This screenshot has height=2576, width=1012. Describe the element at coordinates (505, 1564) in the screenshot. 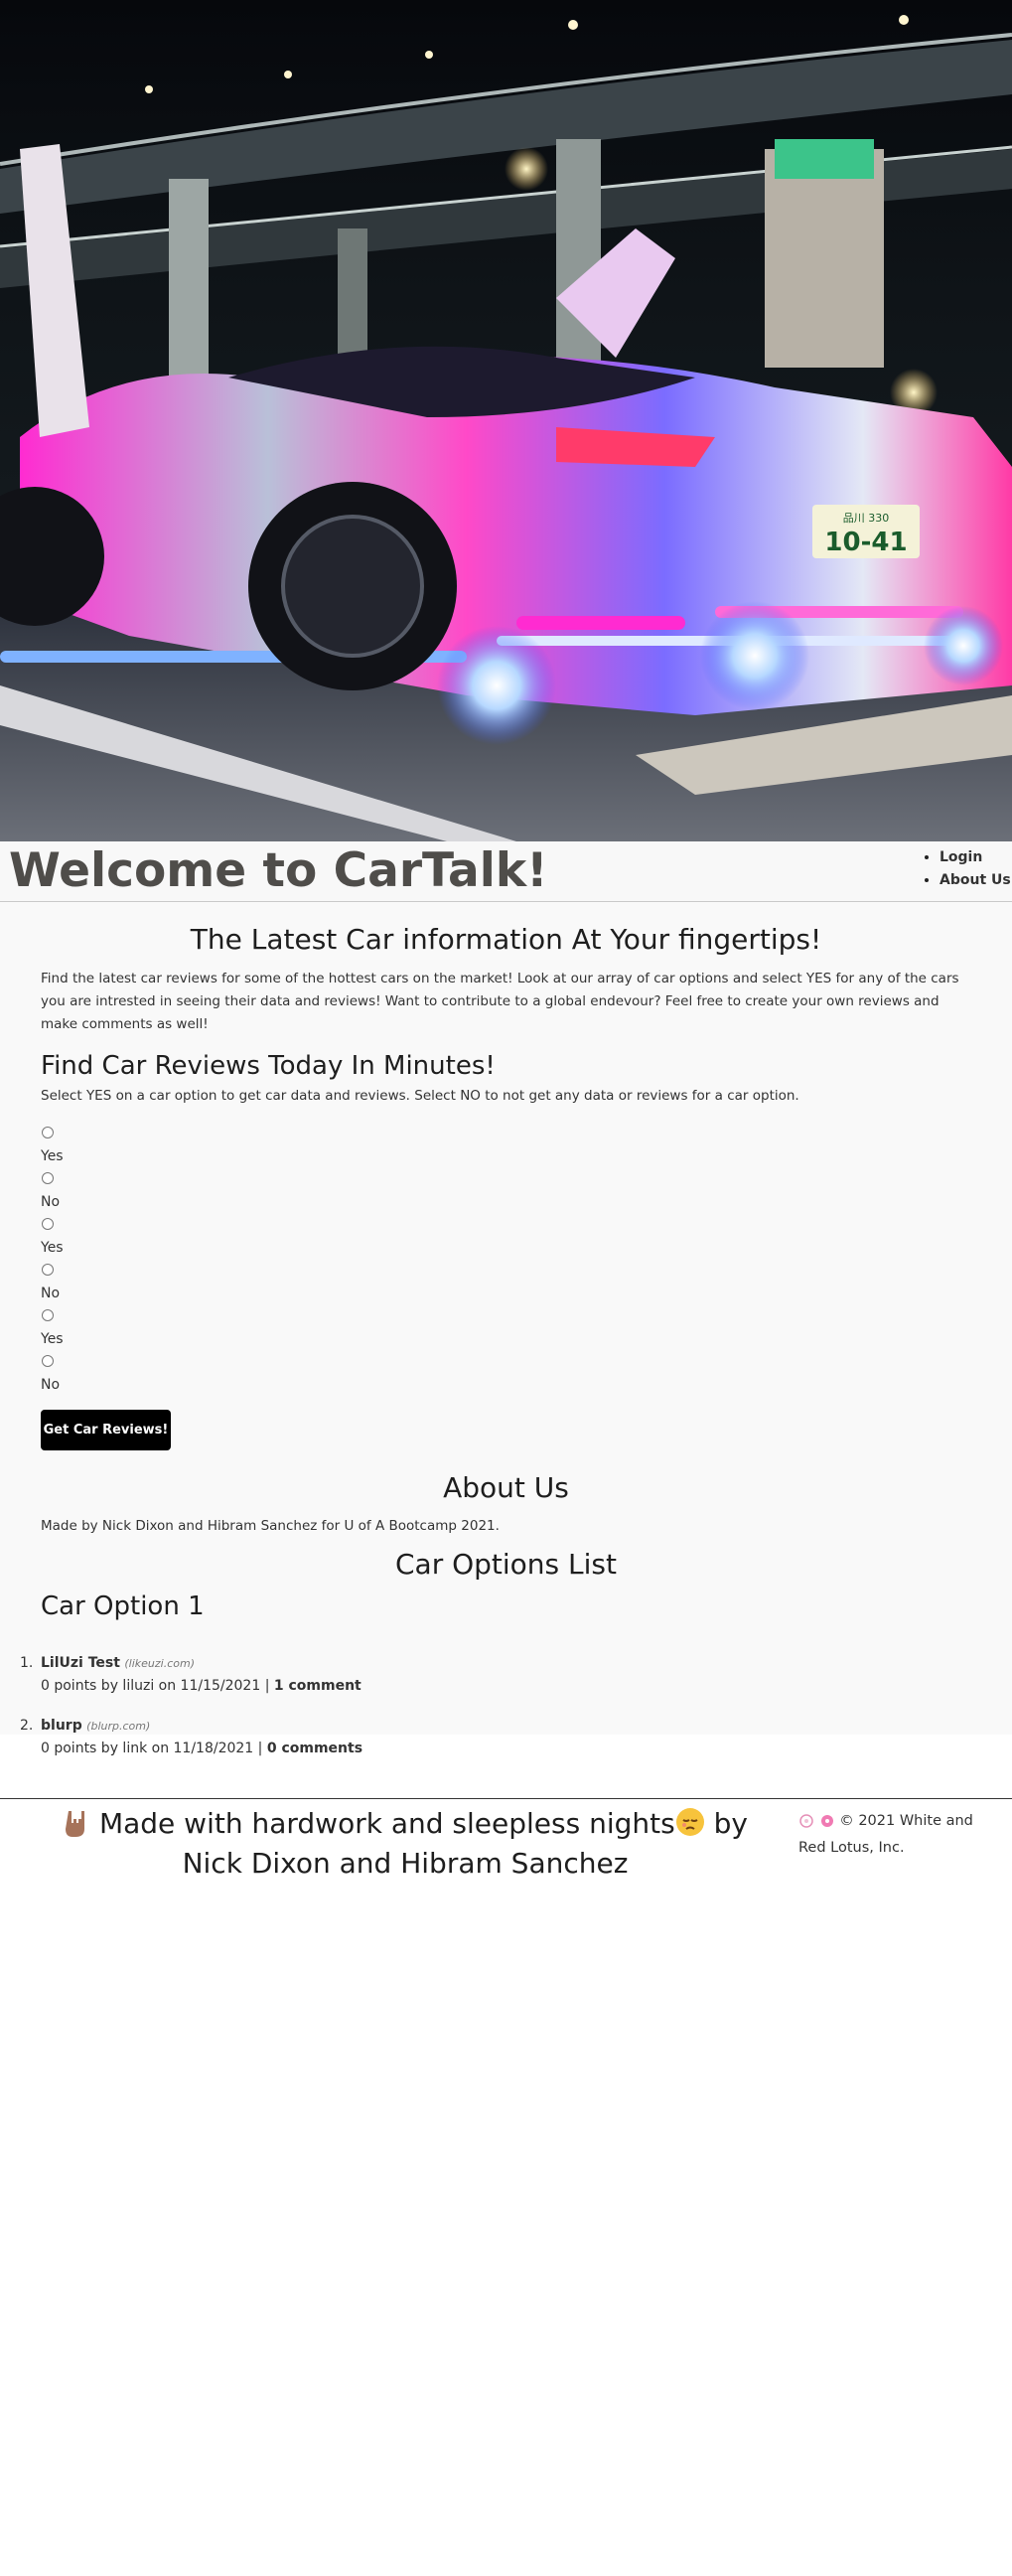

I see `car-options-title: Car Options List` at that location.